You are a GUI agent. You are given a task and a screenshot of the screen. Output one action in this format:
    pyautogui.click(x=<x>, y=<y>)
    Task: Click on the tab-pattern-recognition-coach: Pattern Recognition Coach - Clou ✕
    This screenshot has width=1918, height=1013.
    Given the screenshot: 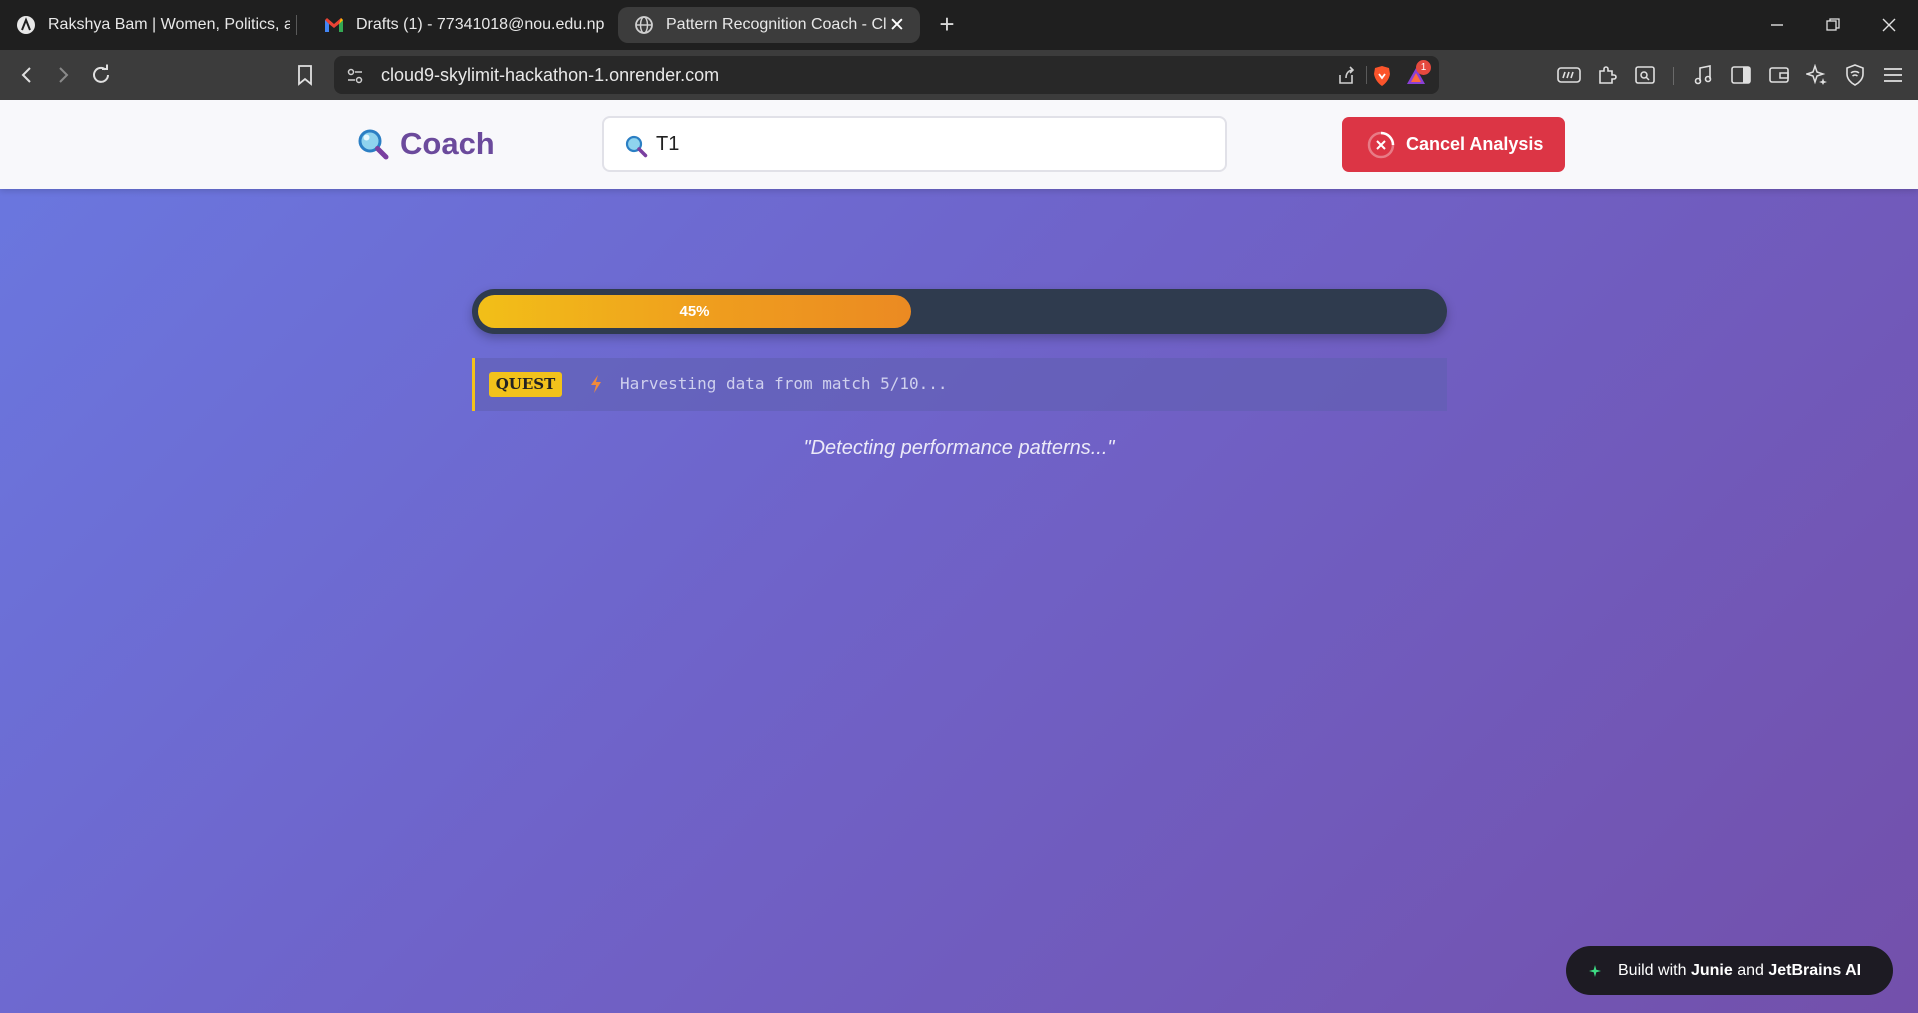 What is the action you would take?
    pyautogui.click(x=769, y=25)
    